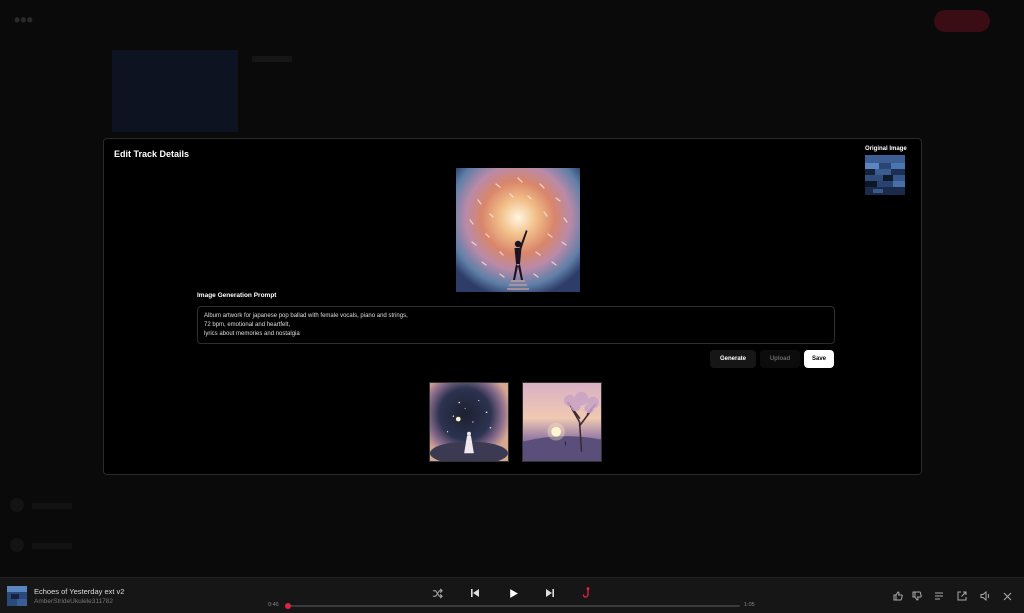 This screenshot has height=613, width=1024. Describe the element at coordinates (175, 91) in the screenshot. I see `background-cover` at that location.